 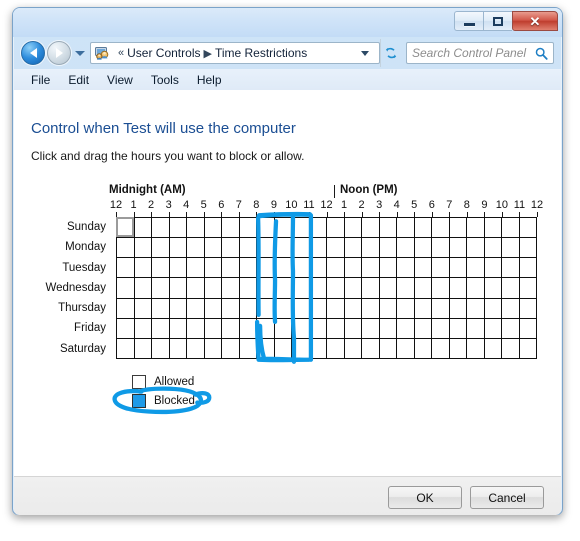 What do you see at coordinates (507, 497) in the screenshot?
I see `cancel-button: Cancel` at bounding box center [507, 497].